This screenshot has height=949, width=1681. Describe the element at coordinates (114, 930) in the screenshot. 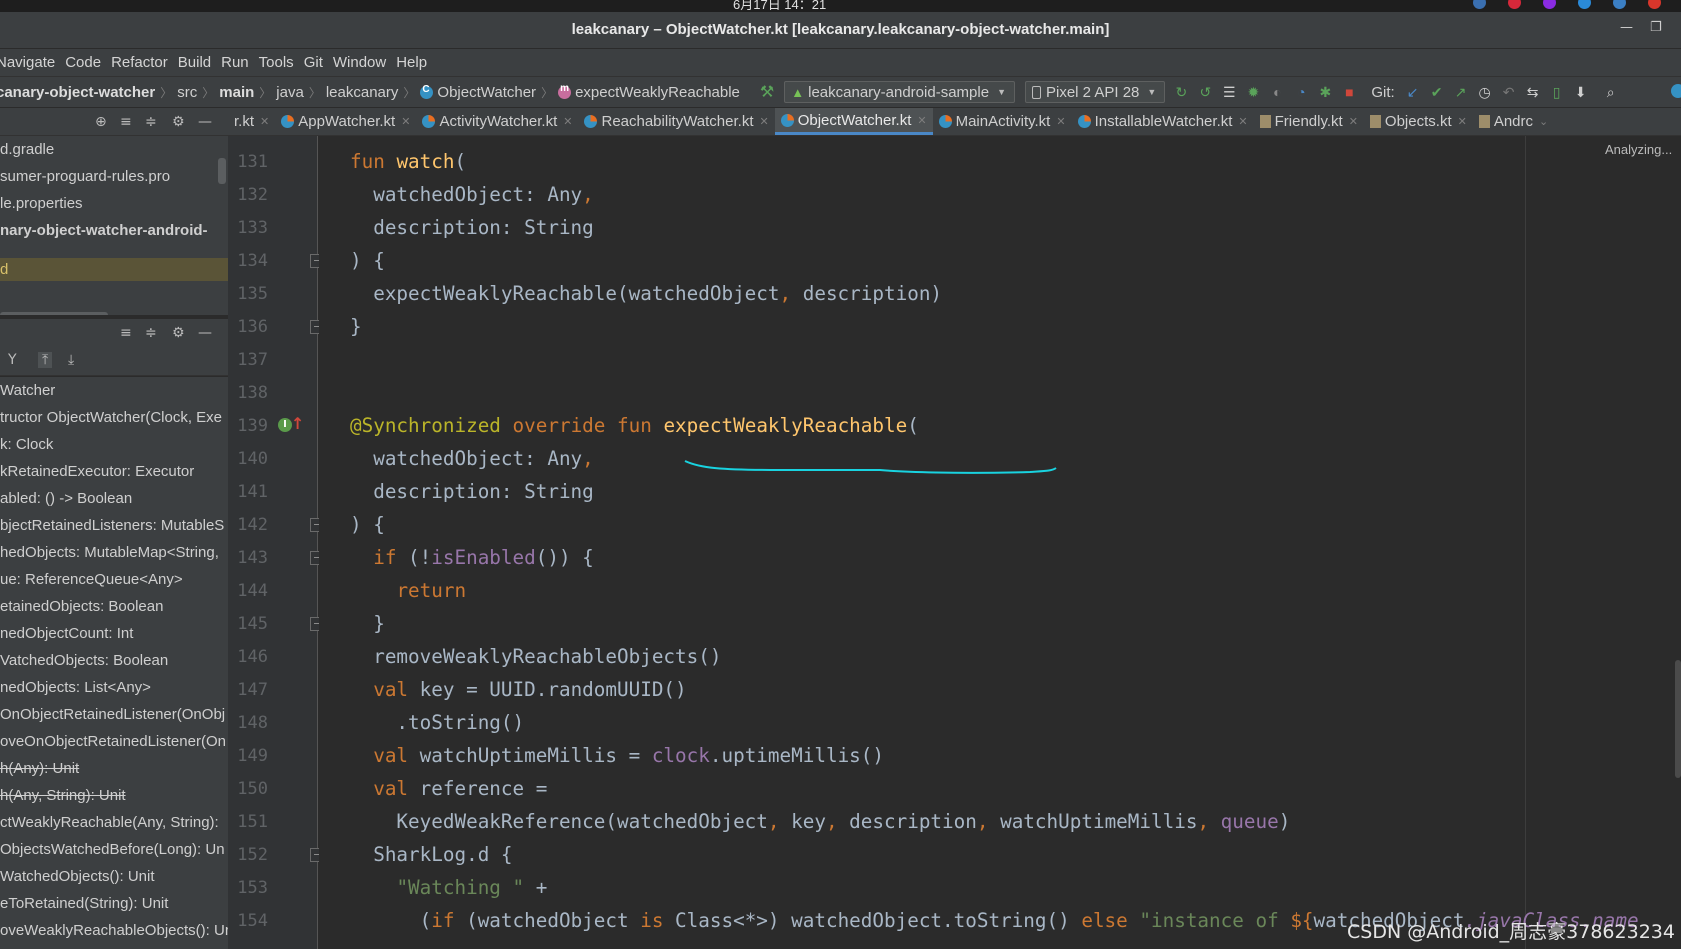

I see `structure-item: oveWeaklyReachableObjects(): Ur` at that location.